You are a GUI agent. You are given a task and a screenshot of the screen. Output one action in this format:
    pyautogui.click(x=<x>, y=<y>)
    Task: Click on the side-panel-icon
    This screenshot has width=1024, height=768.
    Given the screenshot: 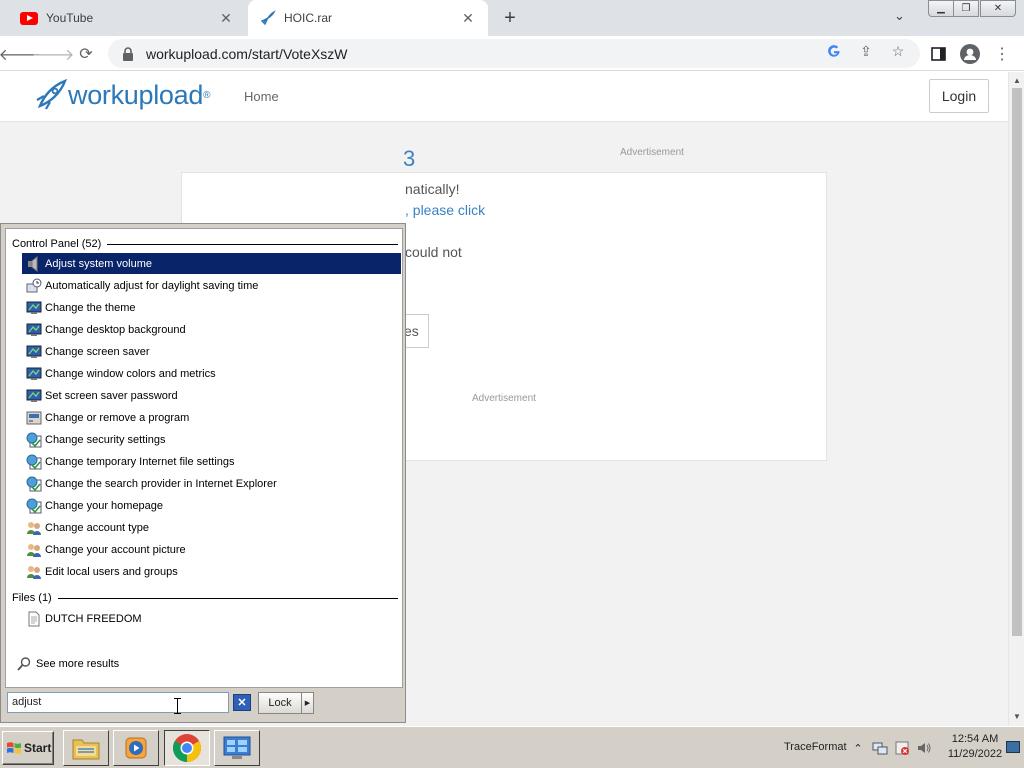 What is the action you would take?
    pyautogui.click(x=938, y=54)
    